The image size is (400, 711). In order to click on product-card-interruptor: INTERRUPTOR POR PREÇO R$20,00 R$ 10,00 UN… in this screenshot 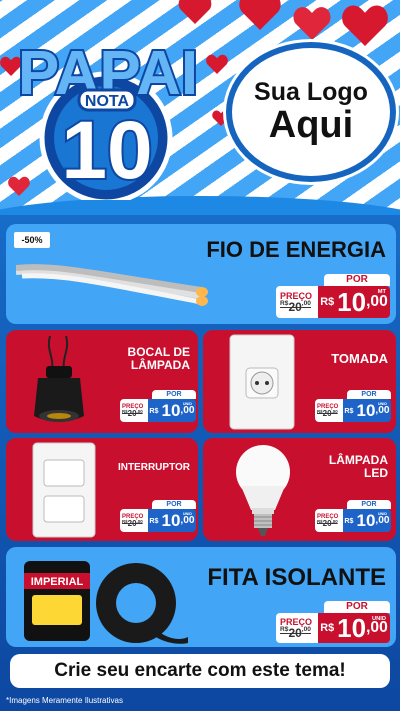, I will do `click(102, 489)`.